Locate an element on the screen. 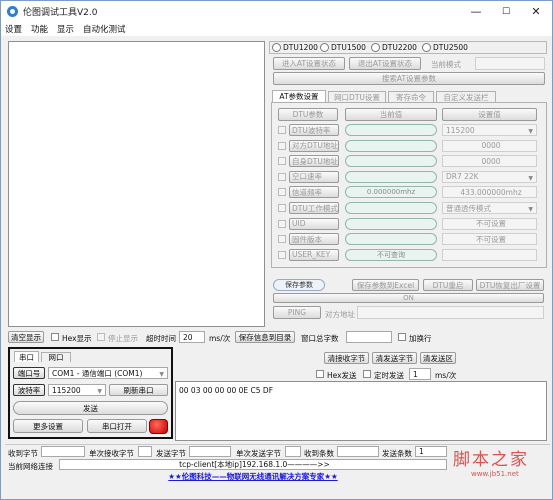 The image size is (553, 500). exit-at-button: 退出AT设置状态 is located at coordinates (385, 63).